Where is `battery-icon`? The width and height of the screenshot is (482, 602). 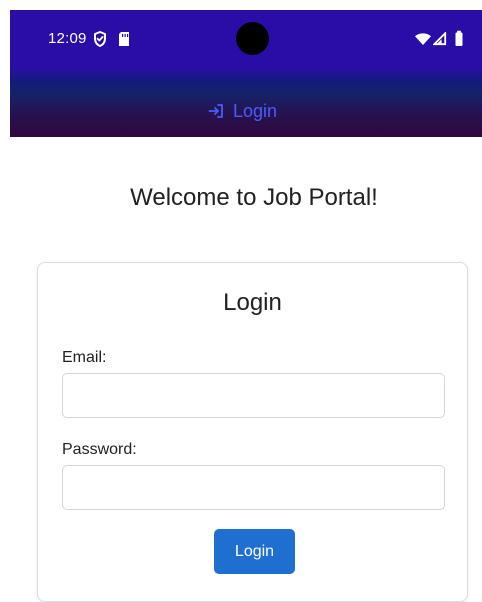
battery-icon is located at coordinates (459, 38).